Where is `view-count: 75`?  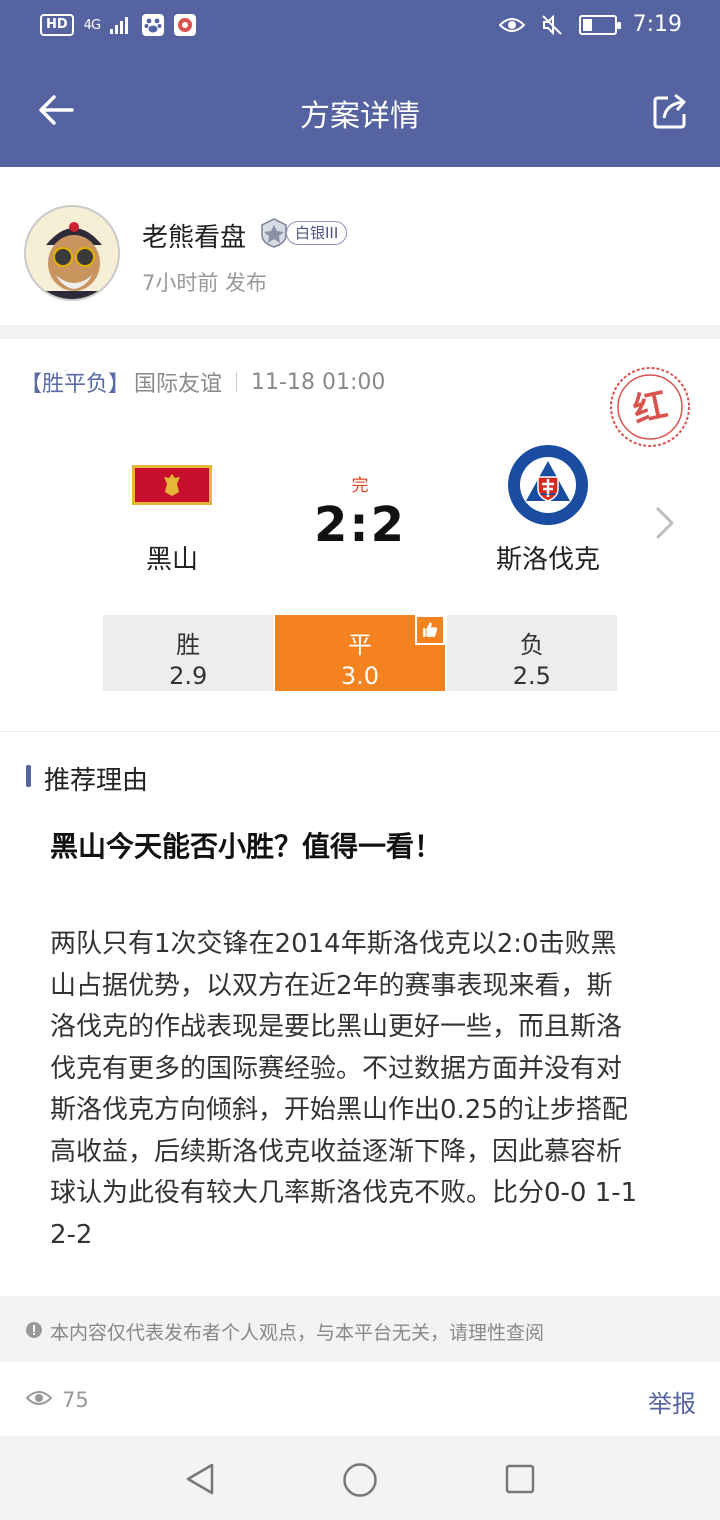
view-count: 75 is located at coordinates (75, 1400).